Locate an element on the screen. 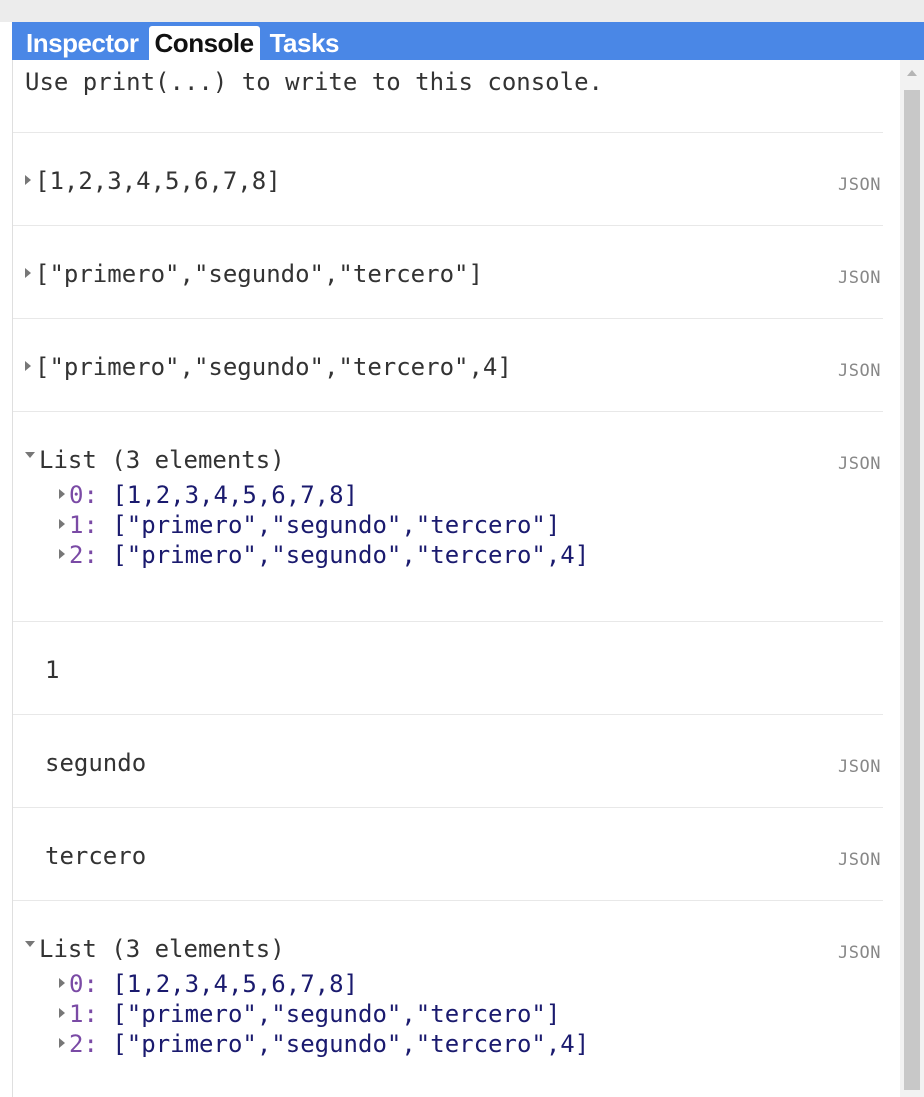  console-entry: 1 is located at coordinates (448, 667).